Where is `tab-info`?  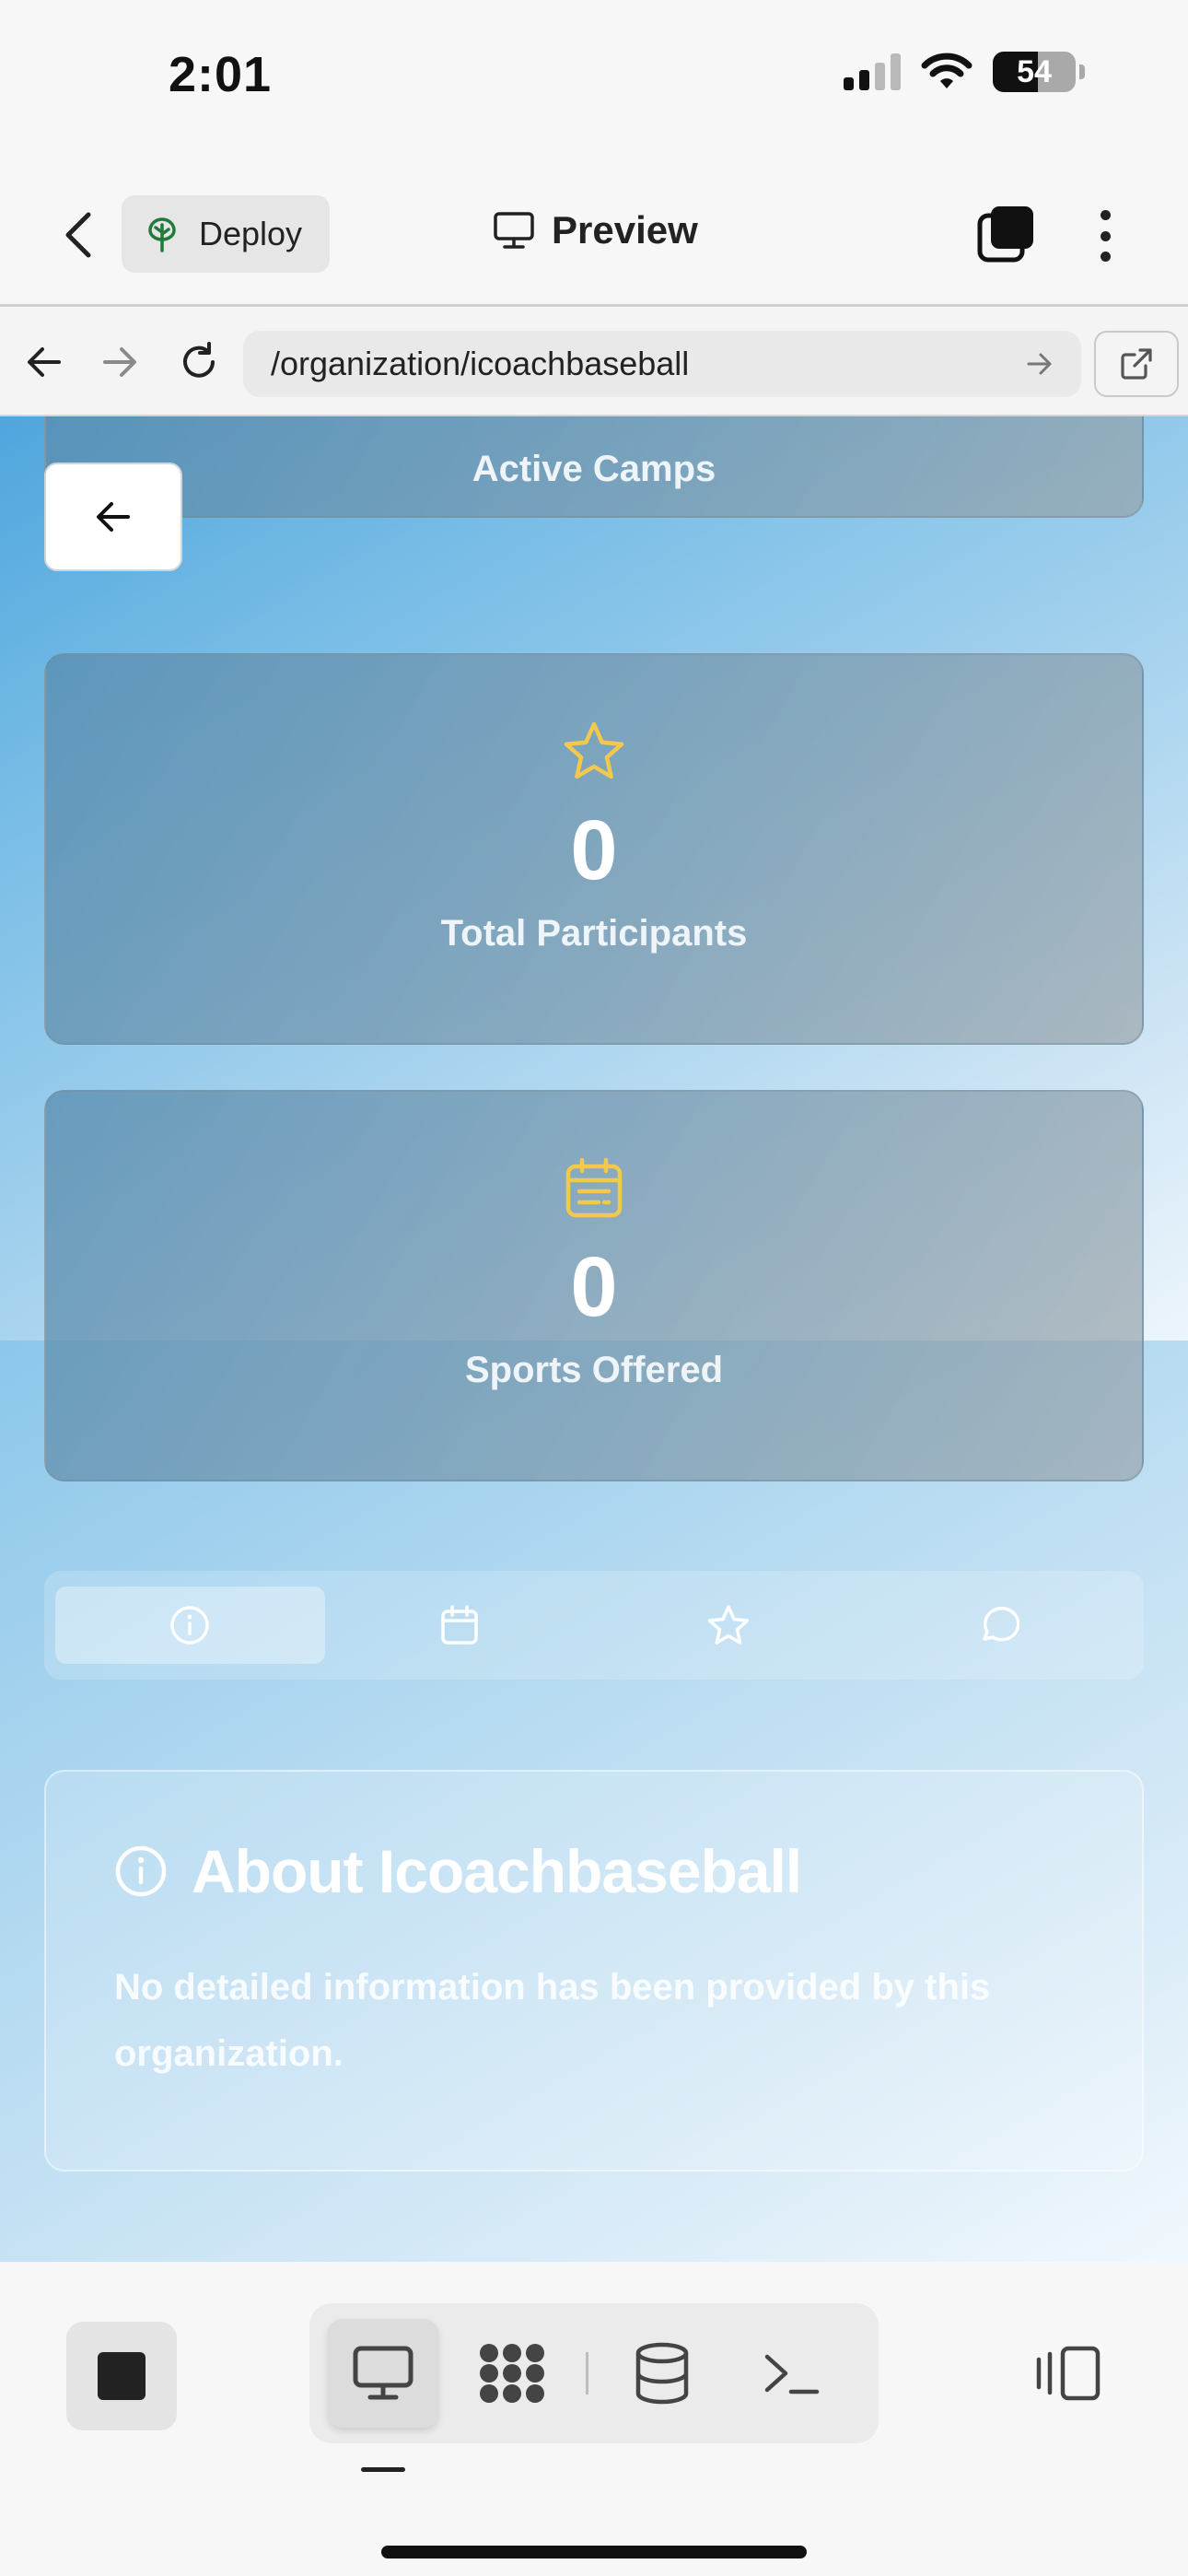 tab-info is located at coordinates (190, 1626).